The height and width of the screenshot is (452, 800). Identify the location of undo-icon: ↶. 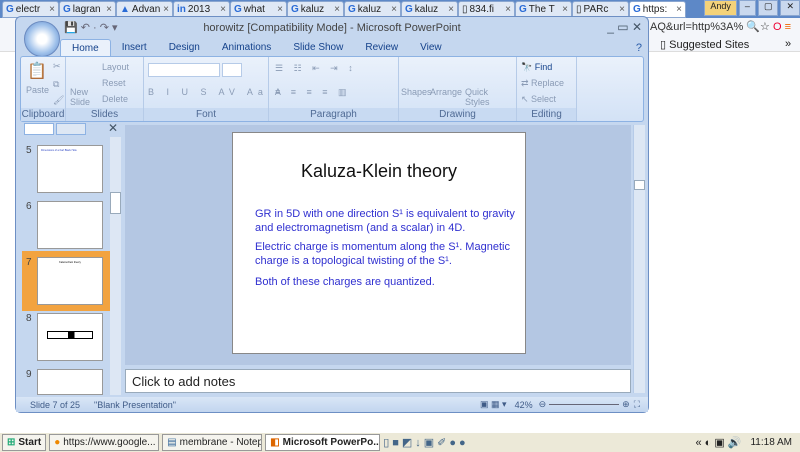
(85, 28).